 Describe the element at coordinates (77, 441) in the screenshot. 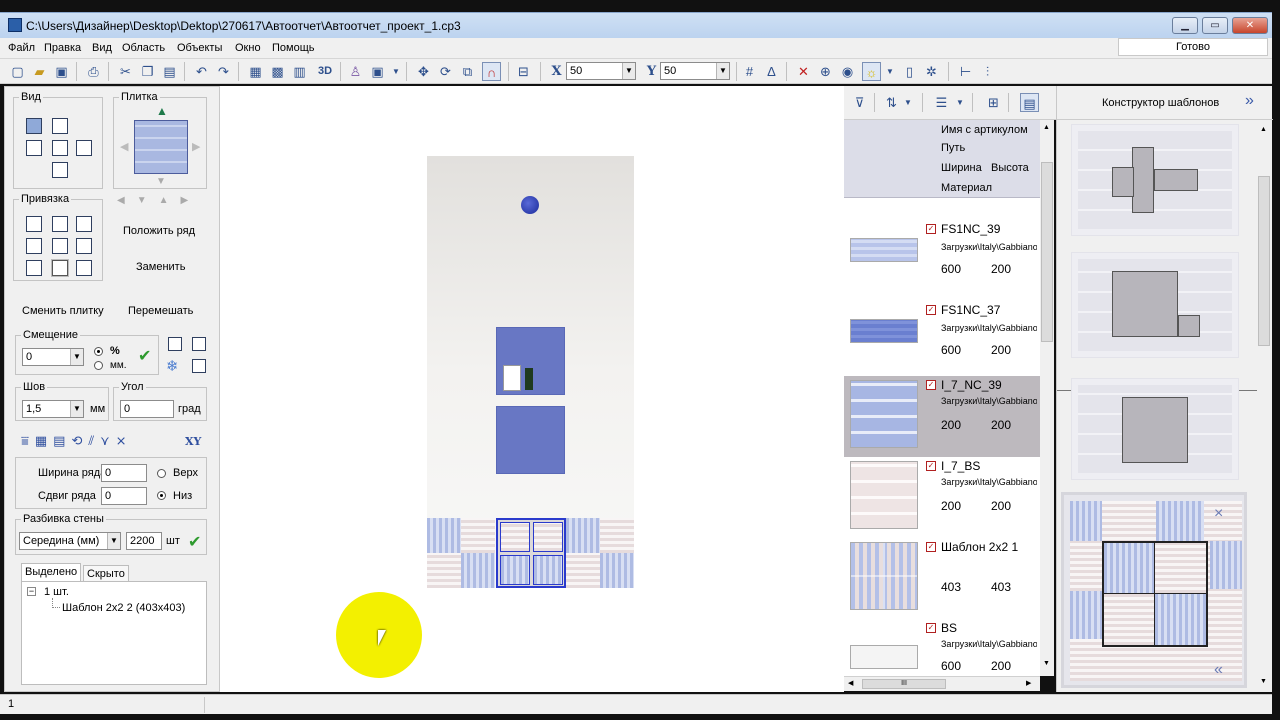

I see `row-tools-icons: ⩸▦▤⟲⫽⋎⨯` at that location.